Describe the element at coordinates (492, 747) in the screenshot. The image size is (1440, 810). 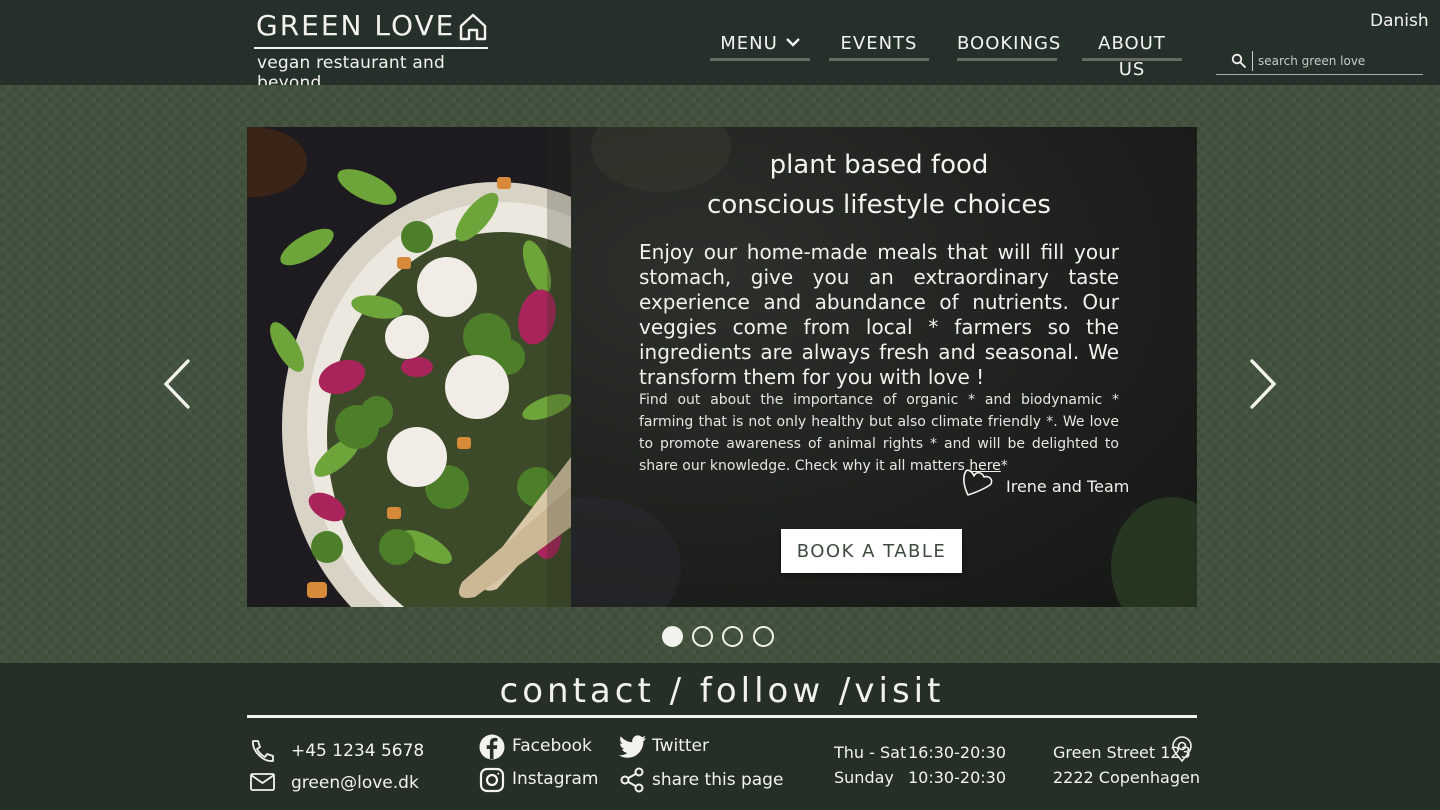
I see `facebook-icon` at that location.